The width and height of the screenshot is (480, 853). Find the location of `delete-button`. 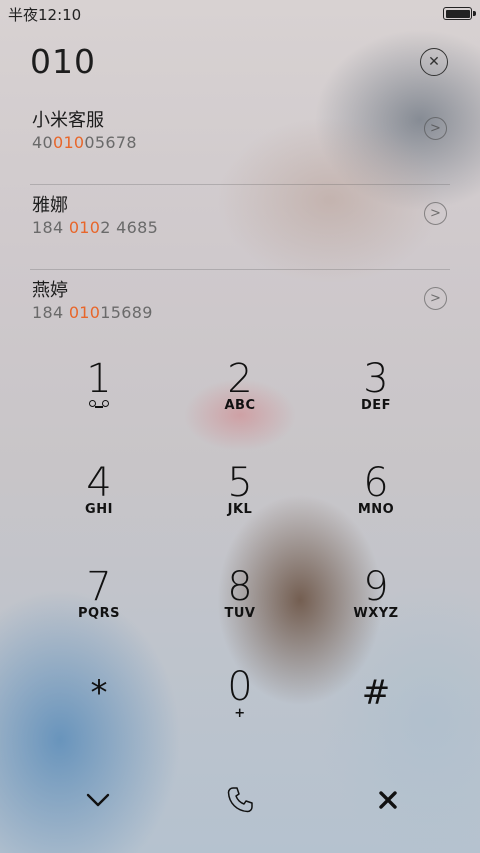

delete-button is located at coordinates (388, 800).